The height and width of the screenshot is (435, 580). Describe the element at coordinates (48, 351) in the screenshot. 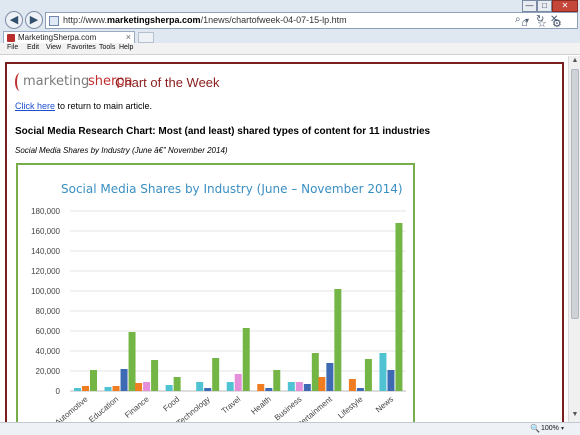

I see `y-tick-label: 40,000` at that location.